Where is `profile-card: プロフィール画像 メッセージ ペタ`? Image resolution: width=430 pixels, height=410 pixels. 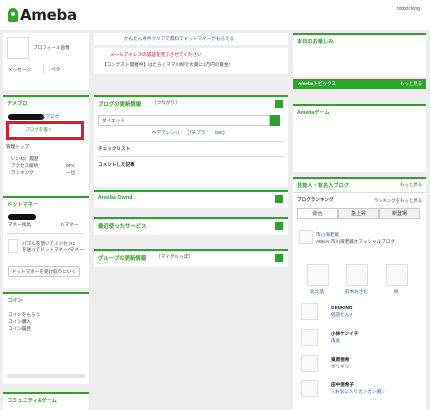
profile-card: プロフィール画像 メッセージ ペタ is located at coordinates (46, 61).